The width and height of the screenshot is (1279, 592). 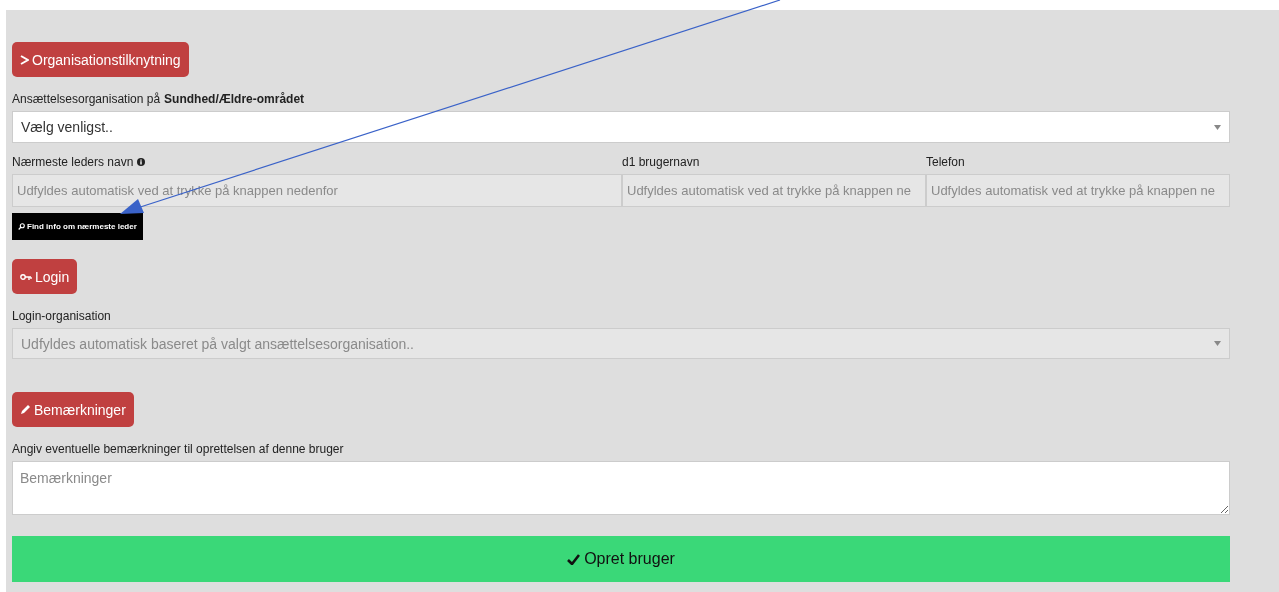 What do you see at coordinates (73, 409) in the screenshot?
I see `section-button: Bemærkninger` at bounding box center [73, 409].